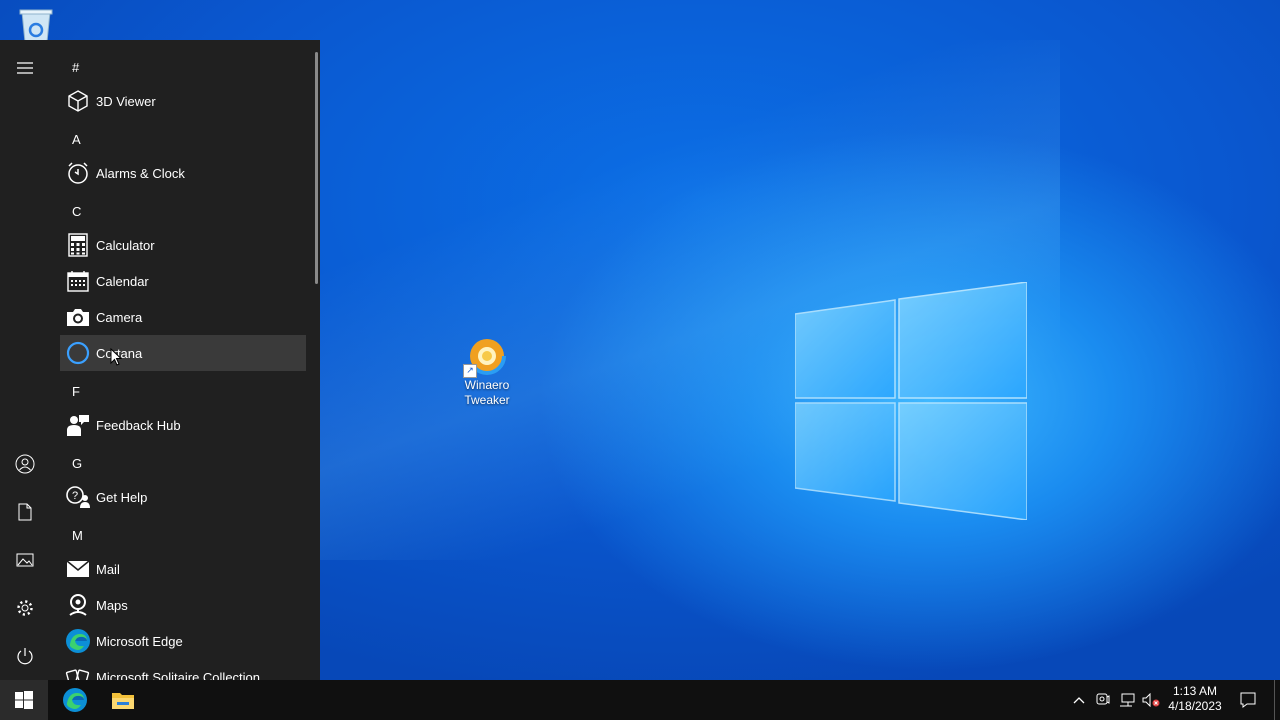 This screenshot has height=720, width=1280. Describe the element at coordinates (178, 675) in the screenshot. I see `app-label: Microsoft Solitaire Collection` at that location.